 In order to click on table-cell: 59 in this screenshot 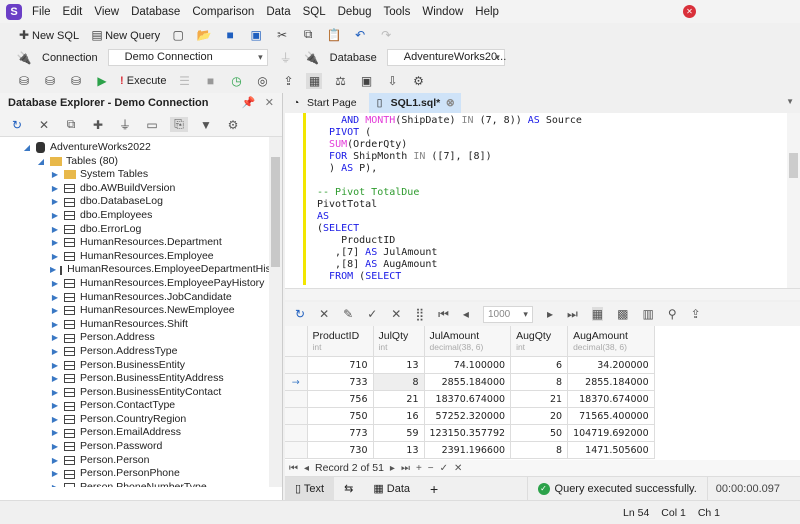, I will do `click(399, 433)`.